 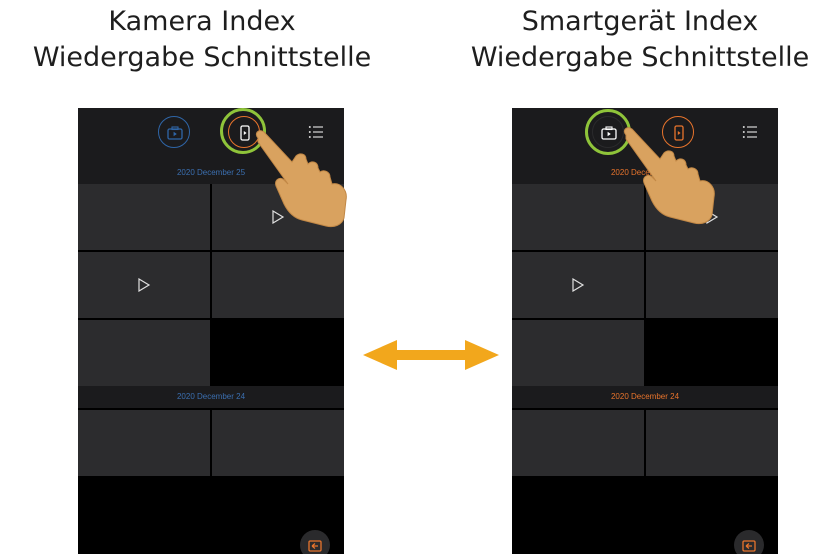 What do you see at coordinates (202, 21) in the screenshot?
I see `left-caption-line1: Kamera Index` at bounding box center [202, 21].